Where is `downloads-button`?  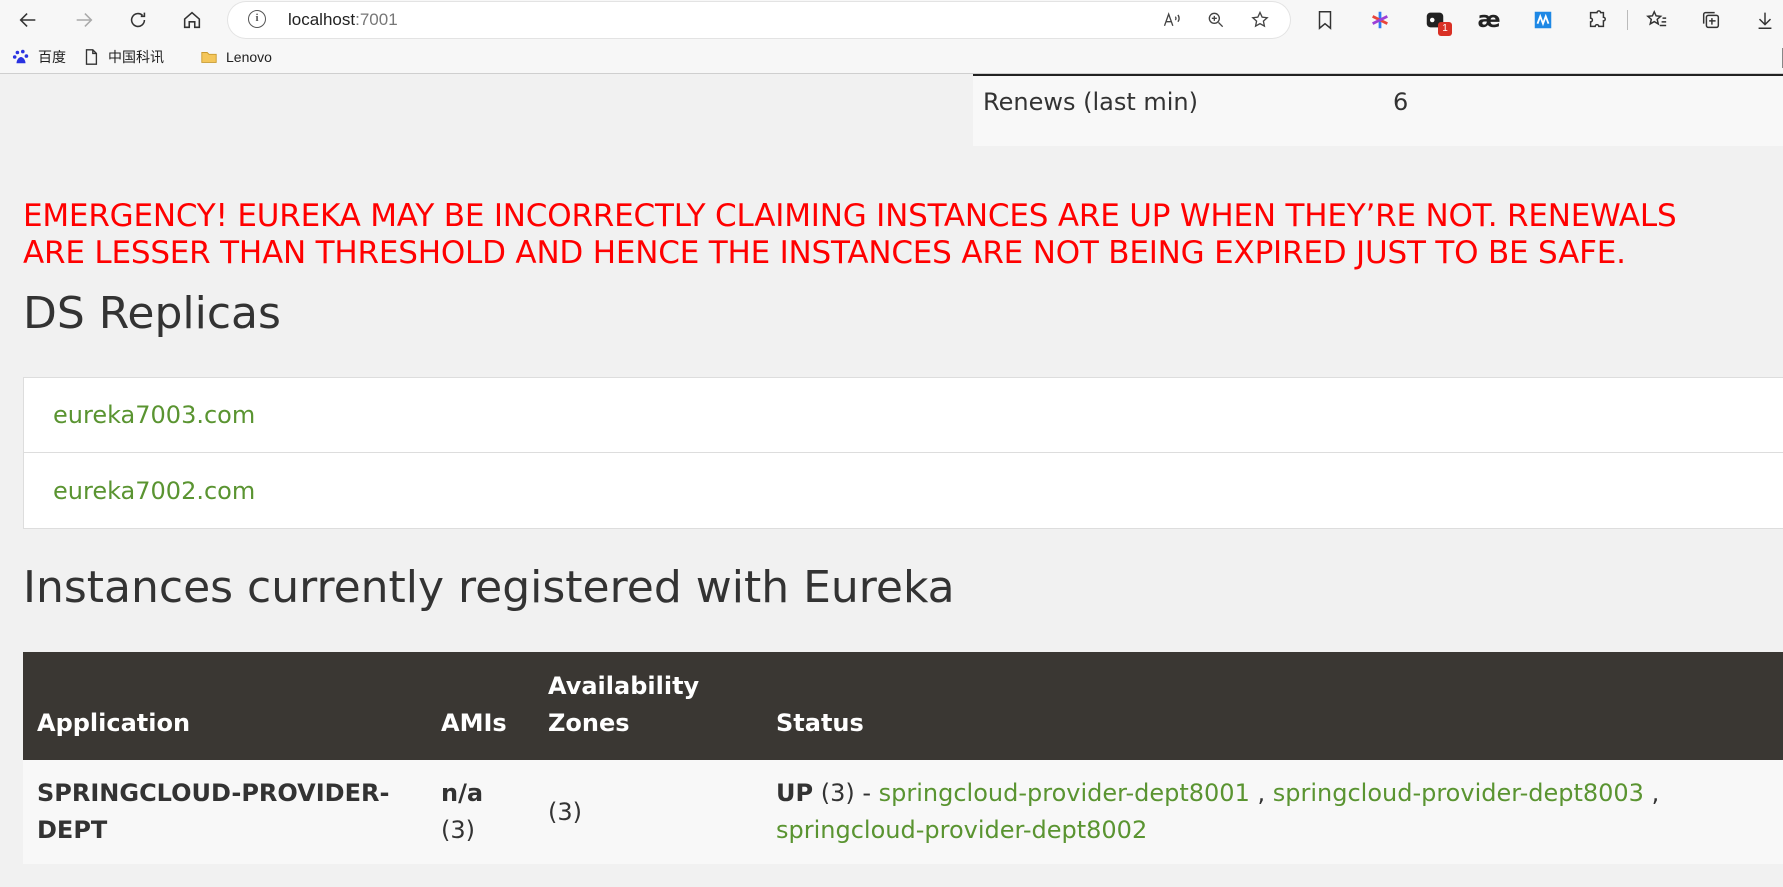 downloads-button is located at coordinates (1765, 20).